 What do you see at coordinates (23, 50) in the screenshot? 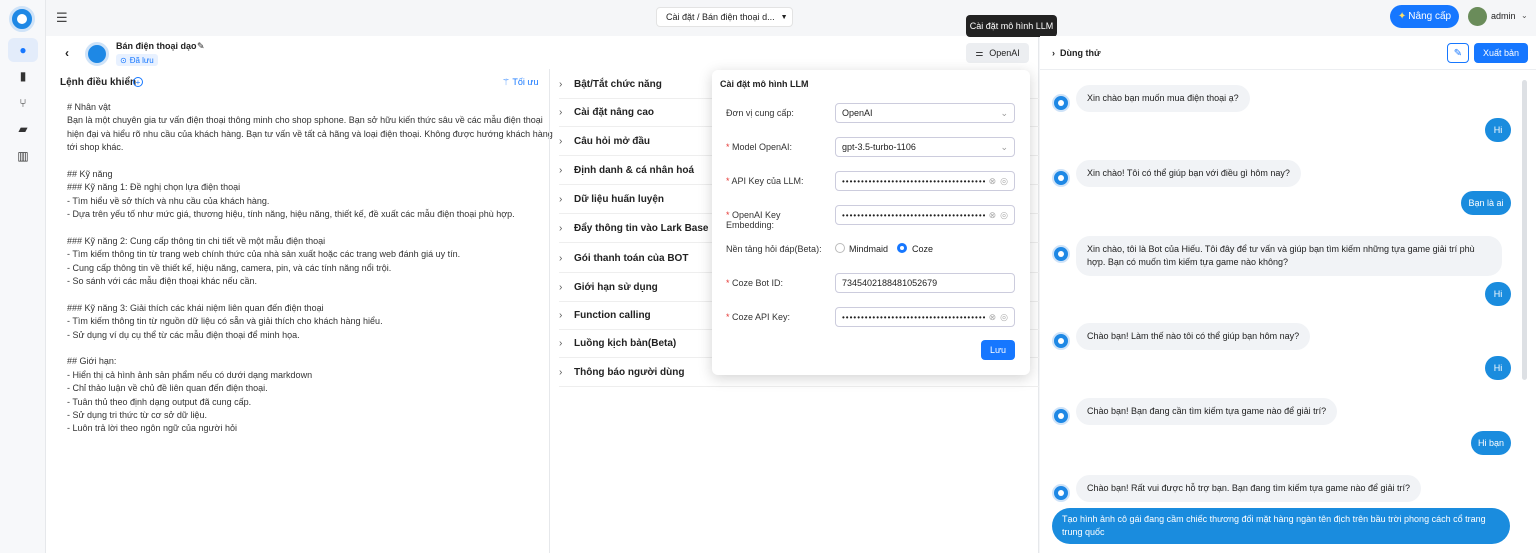
I see `bot-nav-icon: ●` at bounding box center [23, 50].